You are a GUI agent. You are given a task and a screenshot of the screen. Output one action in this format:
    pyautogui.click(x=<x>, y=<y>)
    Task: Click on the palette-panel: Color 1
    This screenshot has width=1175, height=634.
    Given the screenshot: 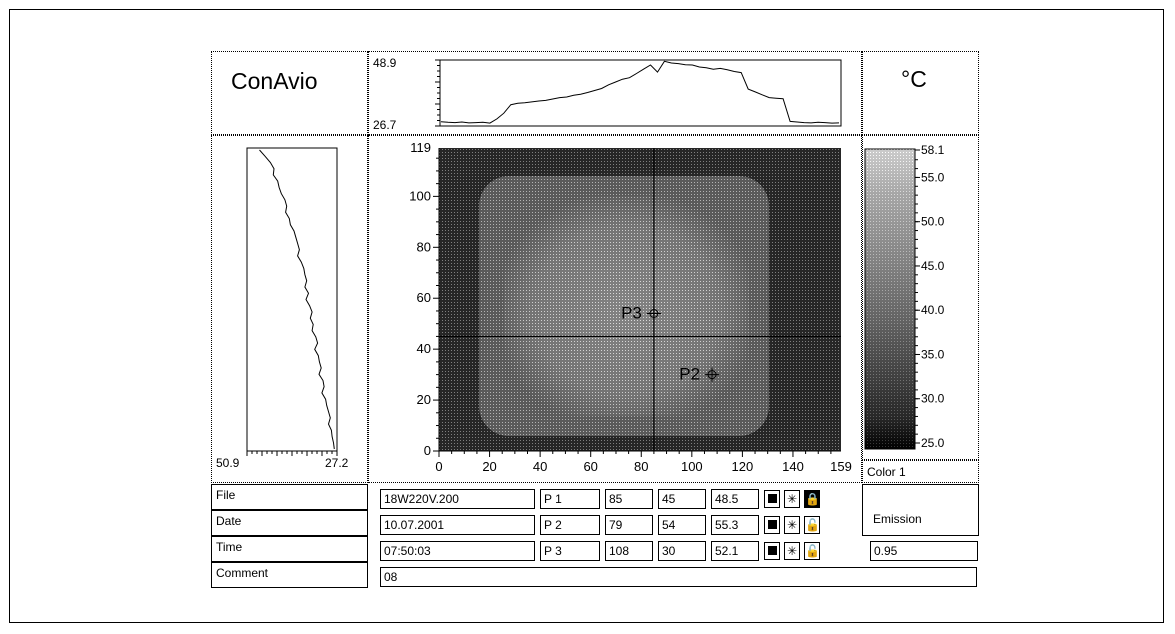 What is the action you would take?
    pyautogui.click(x=920, y=471)
    